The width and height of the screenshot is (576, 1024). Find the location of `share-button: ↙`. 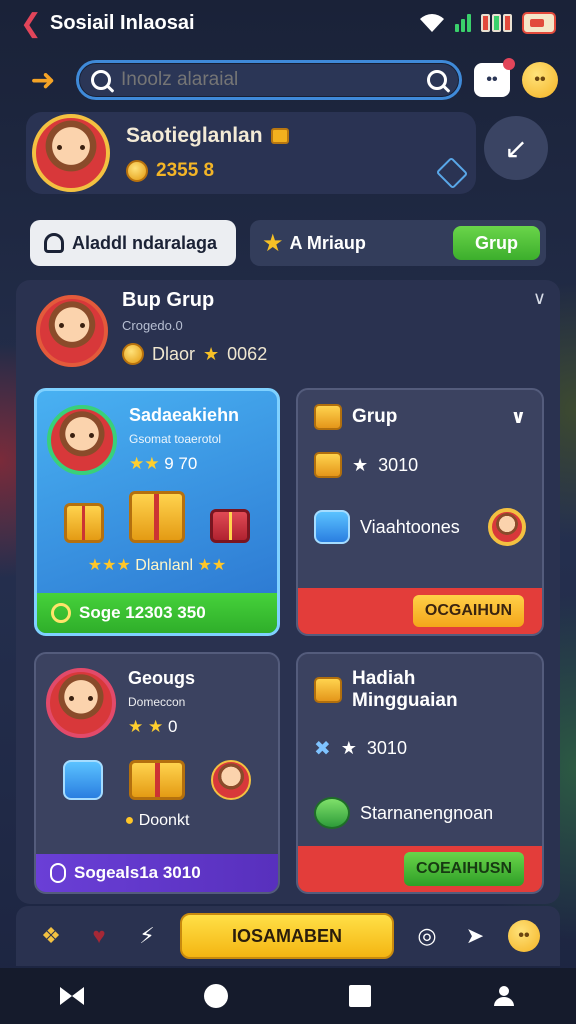

share-button: ↙ is located at coordinates (516, 148).